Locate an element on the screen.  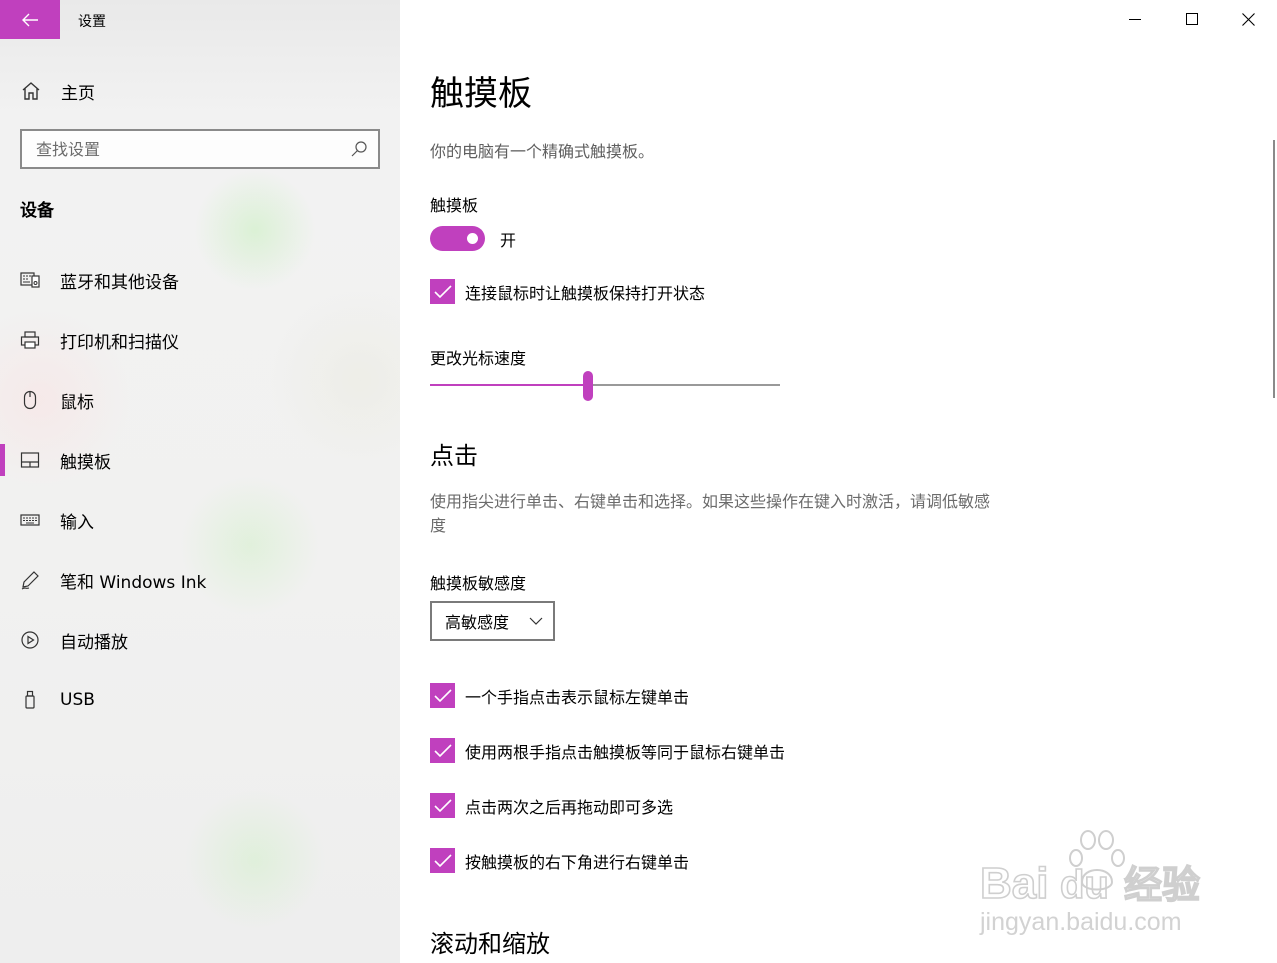
keep-on-label: 连接鼠标时让触摸板保持打开状态 is located at coordinates (585, 293).